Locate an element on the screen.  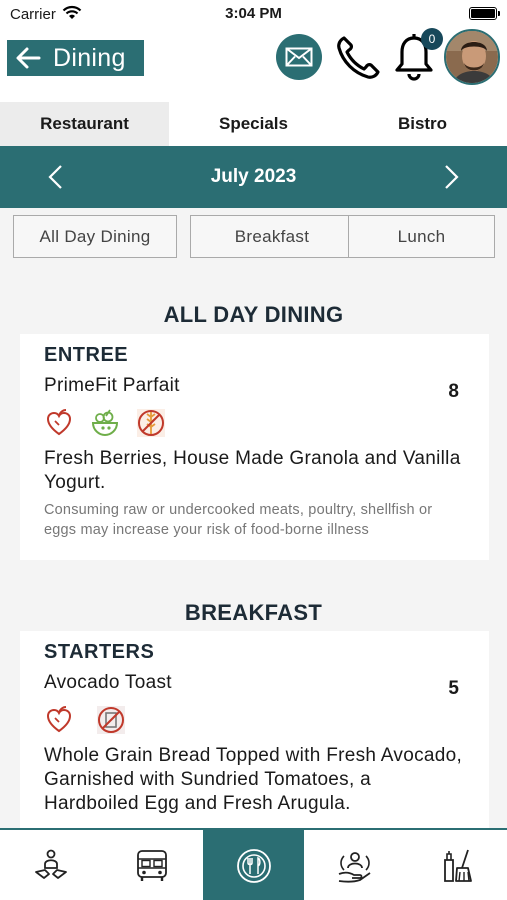
item-price: 8 is located at coordinates (453, 391).